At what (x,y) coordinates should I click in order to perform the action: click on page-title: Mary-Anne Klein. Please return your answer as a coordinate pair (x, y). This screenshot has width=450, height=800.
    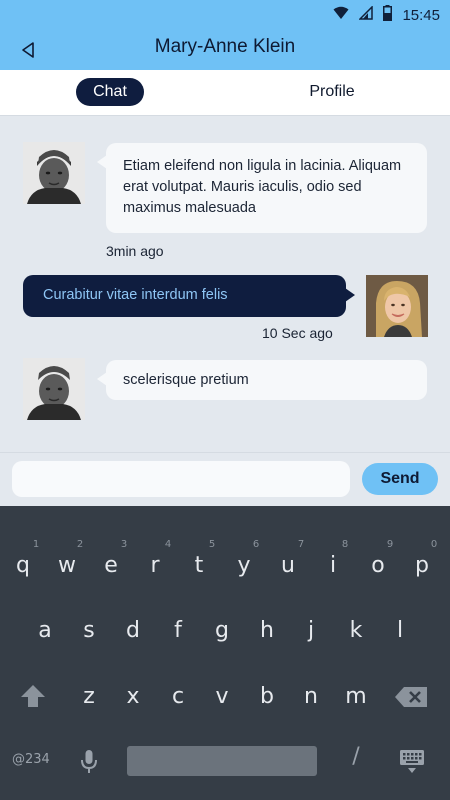
    Looking at the image, I should click on (225, 46).